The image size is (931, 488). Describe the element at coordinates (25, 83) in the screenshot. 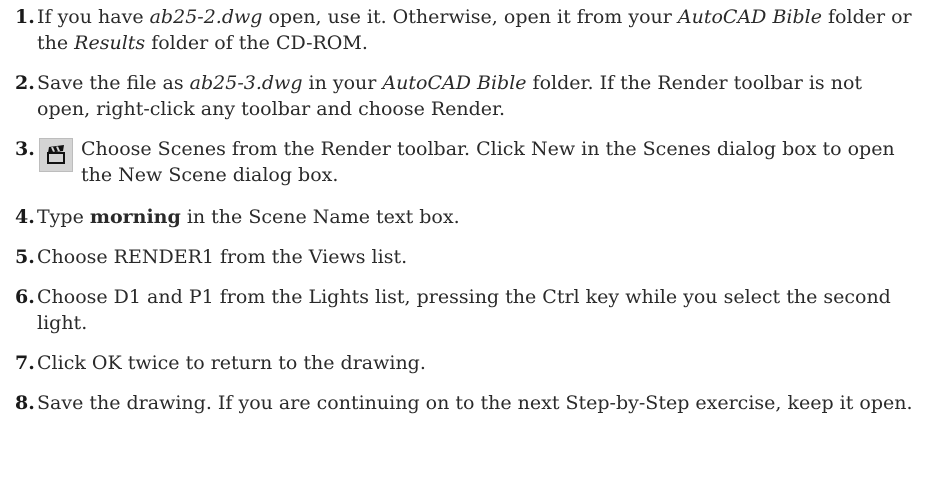

I see `step-number: 2.` at that location.